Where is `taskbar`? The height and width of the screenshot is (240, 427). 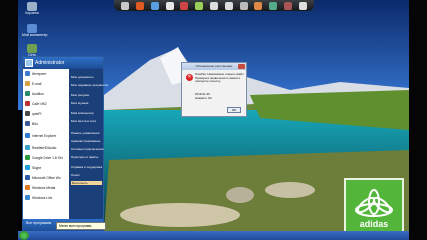 taskbar is located at coordinates (213, 235).